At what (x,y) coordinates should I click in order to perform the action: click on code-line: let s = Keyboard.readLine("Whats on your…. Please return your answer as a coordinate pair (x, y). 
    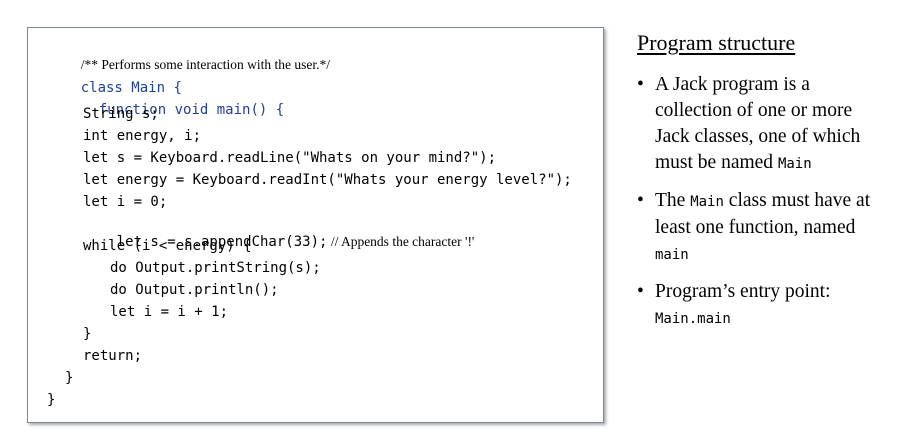
    Looking at the image, I should click on (290, 158).